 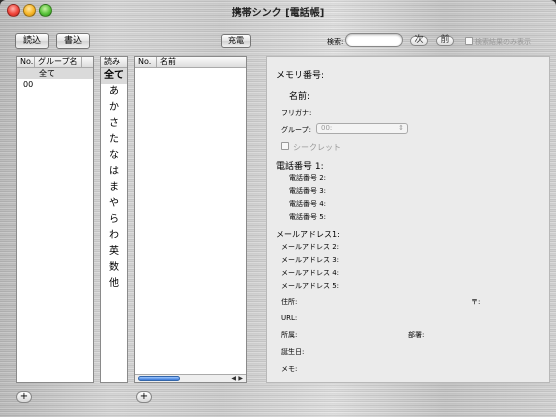 I want to click on group-list: No. グループ名 全て 00, so click(x=55, y=219).